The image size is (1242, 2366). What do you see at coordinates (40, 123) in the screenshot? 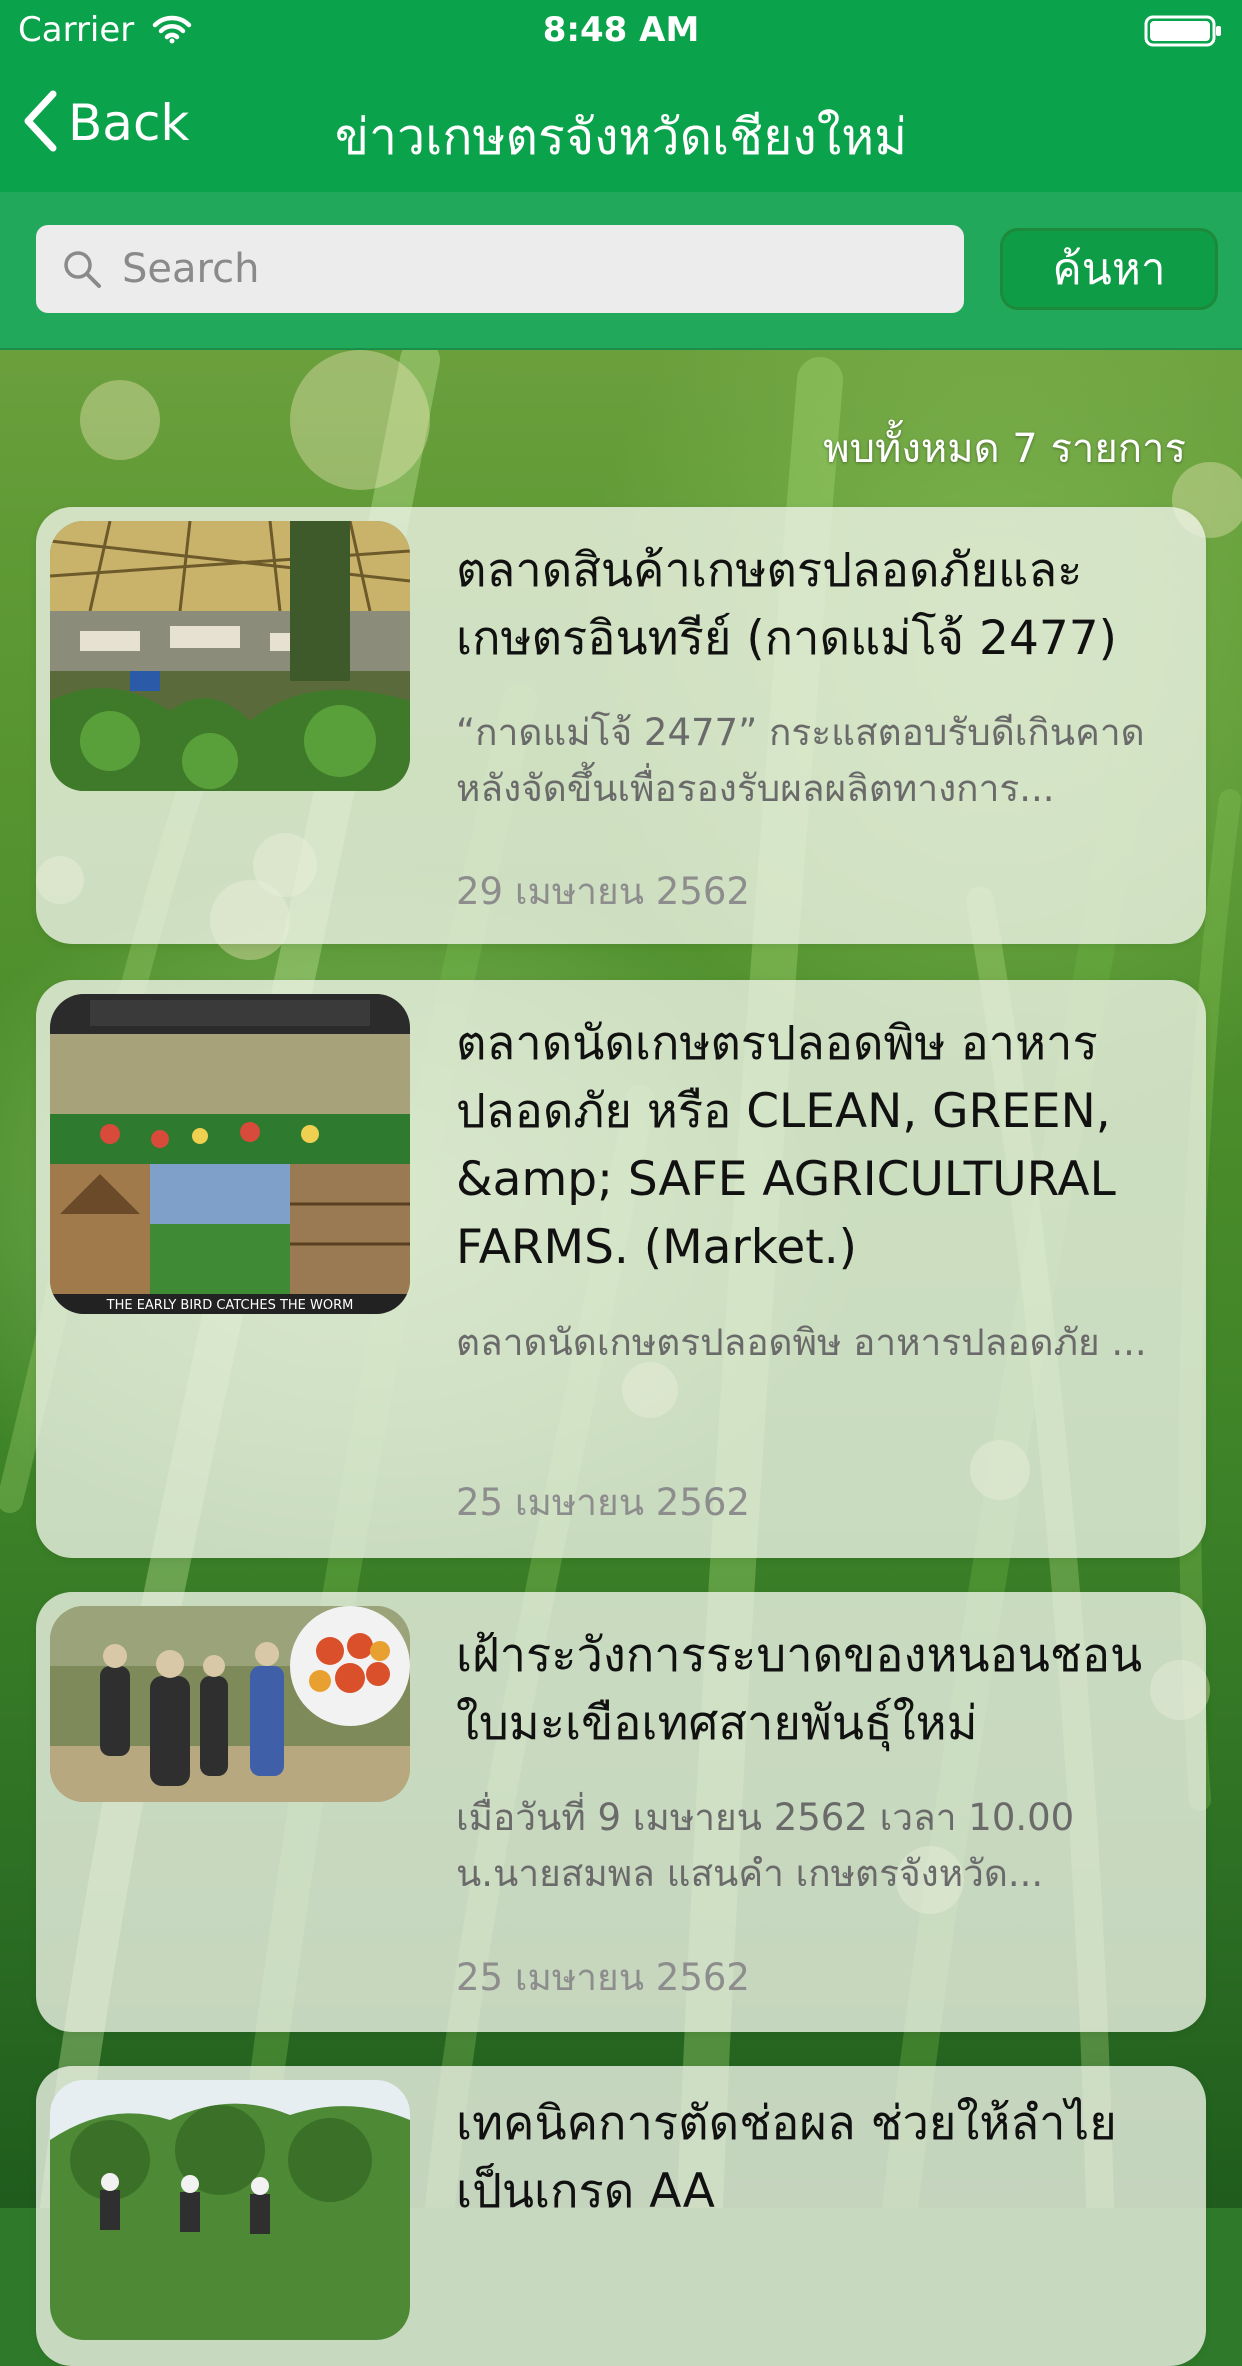
I see `chevron-left-icon` at bounding box center [40, 123].